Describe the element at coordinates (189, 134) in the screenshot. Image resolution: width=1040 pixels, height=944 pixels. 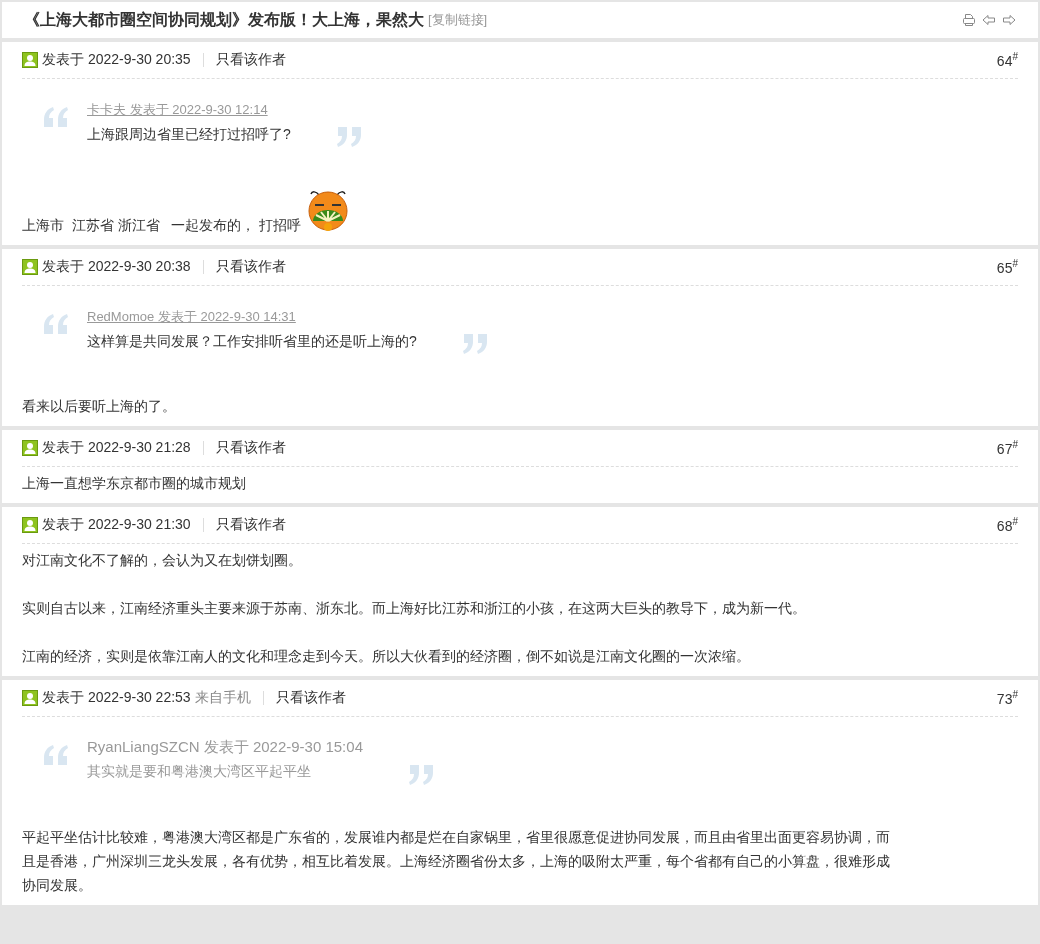
I see `quote-text: 上海跟周边省里已经打过招呼了?` at that location.